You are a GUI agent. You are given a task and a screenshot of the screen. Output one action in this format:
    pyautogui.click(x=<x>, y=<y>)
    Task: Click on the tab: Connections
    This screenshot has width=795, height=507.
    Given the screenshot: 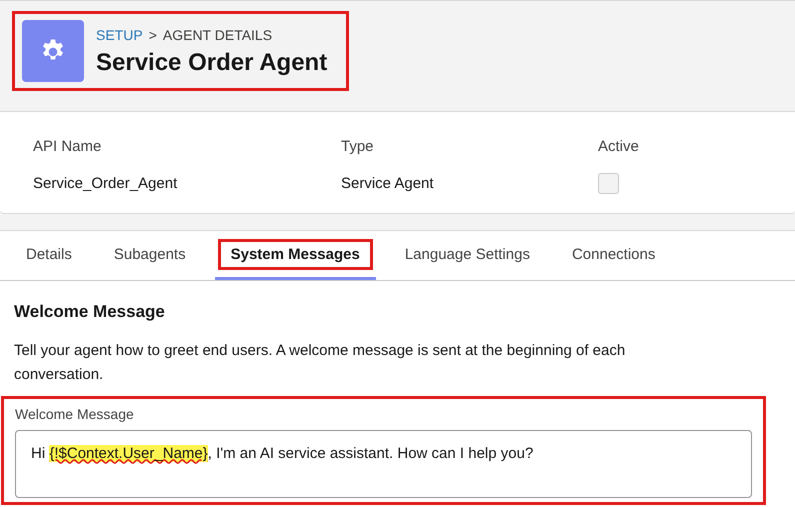 What is the action you would take?
    pyautogui.click(x=613, y=257)
    